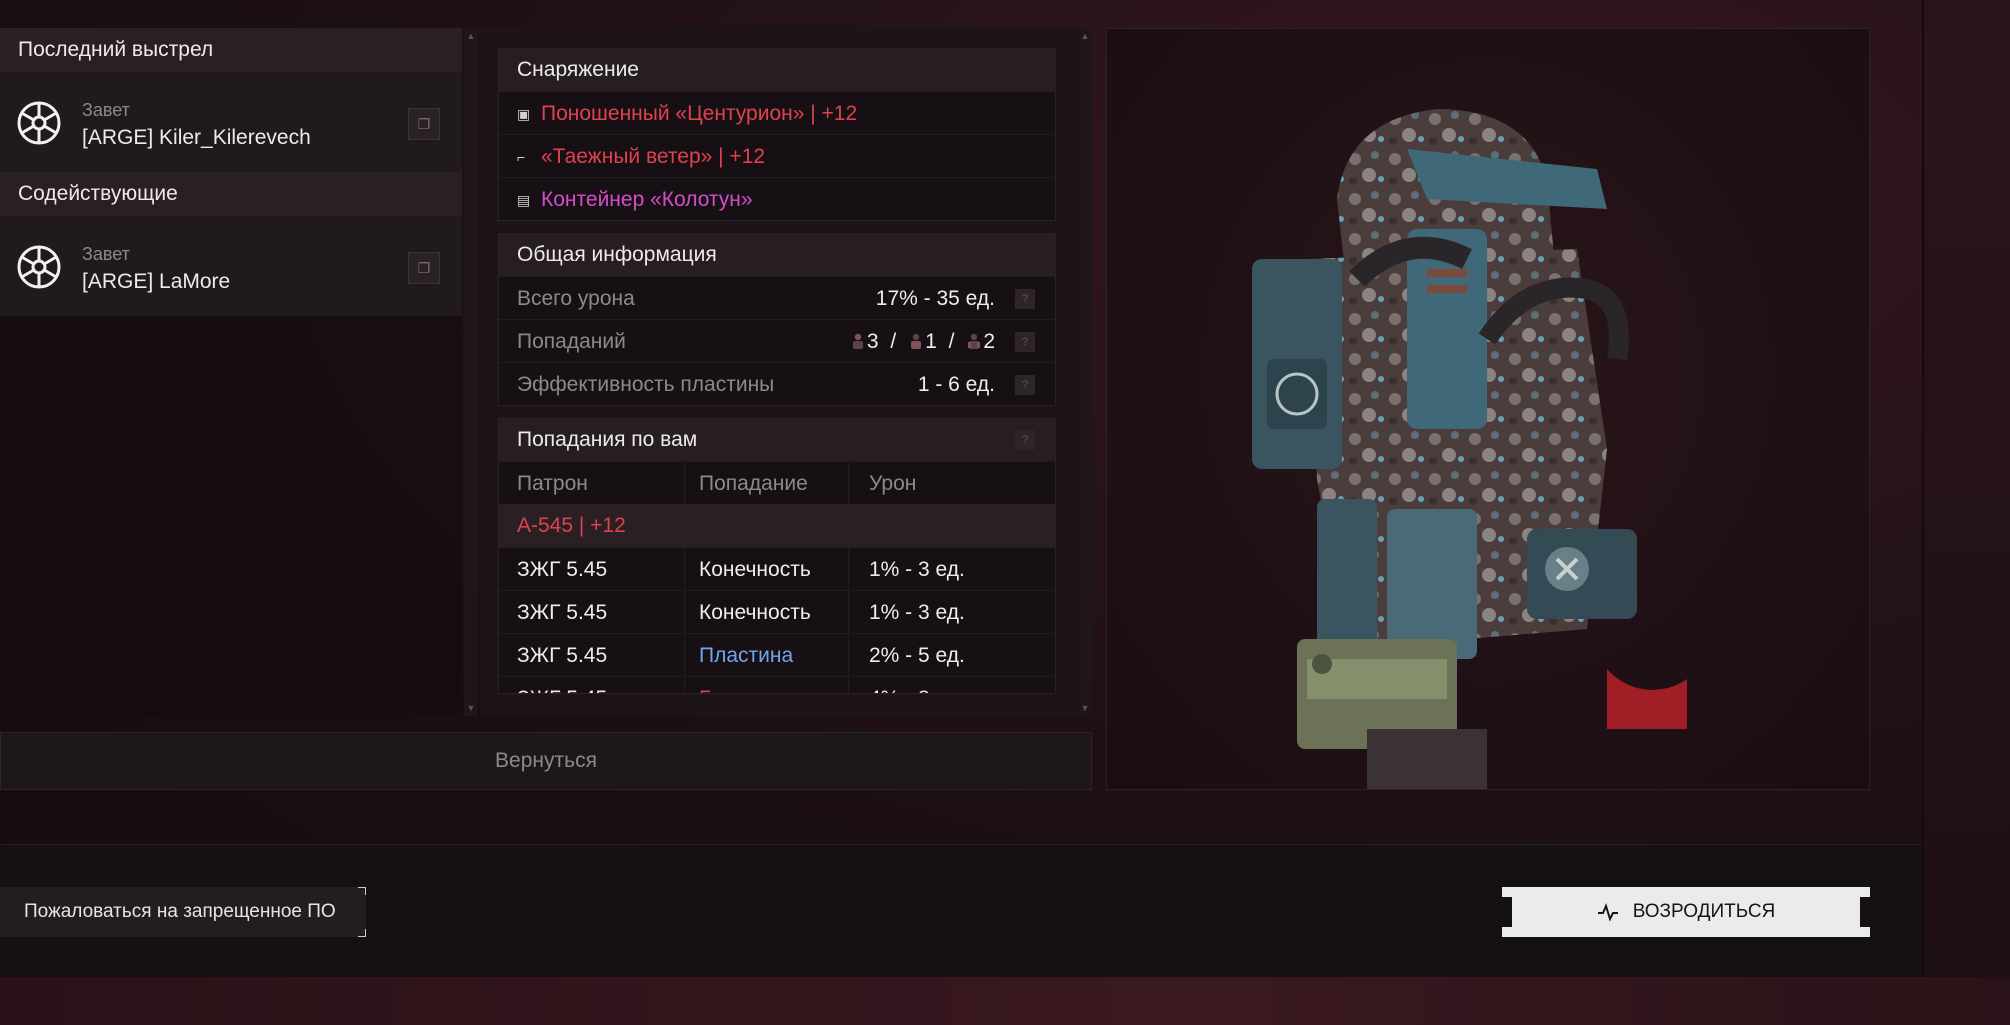  What do you see at coordinates (1607, 912) in the screenshot?
I see `pulse-icon` at bounding box center [1607, 912].